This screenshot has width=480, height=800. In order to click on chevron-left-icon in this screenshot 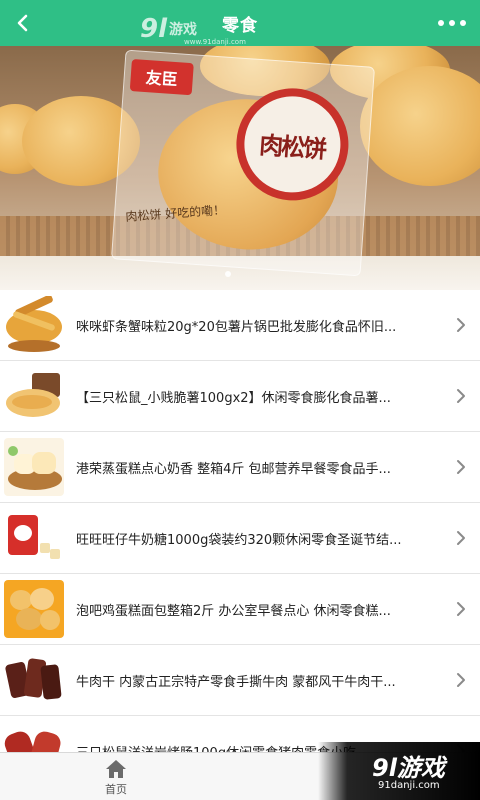, I will do `click(22, 23)`.